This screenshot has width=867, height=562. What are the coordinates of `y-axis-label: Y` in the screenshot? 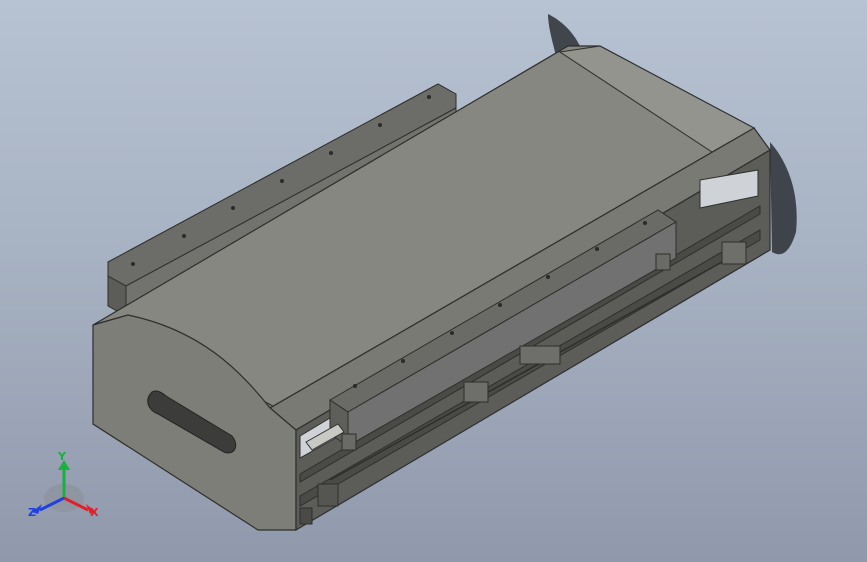 It's located at (62, 456).